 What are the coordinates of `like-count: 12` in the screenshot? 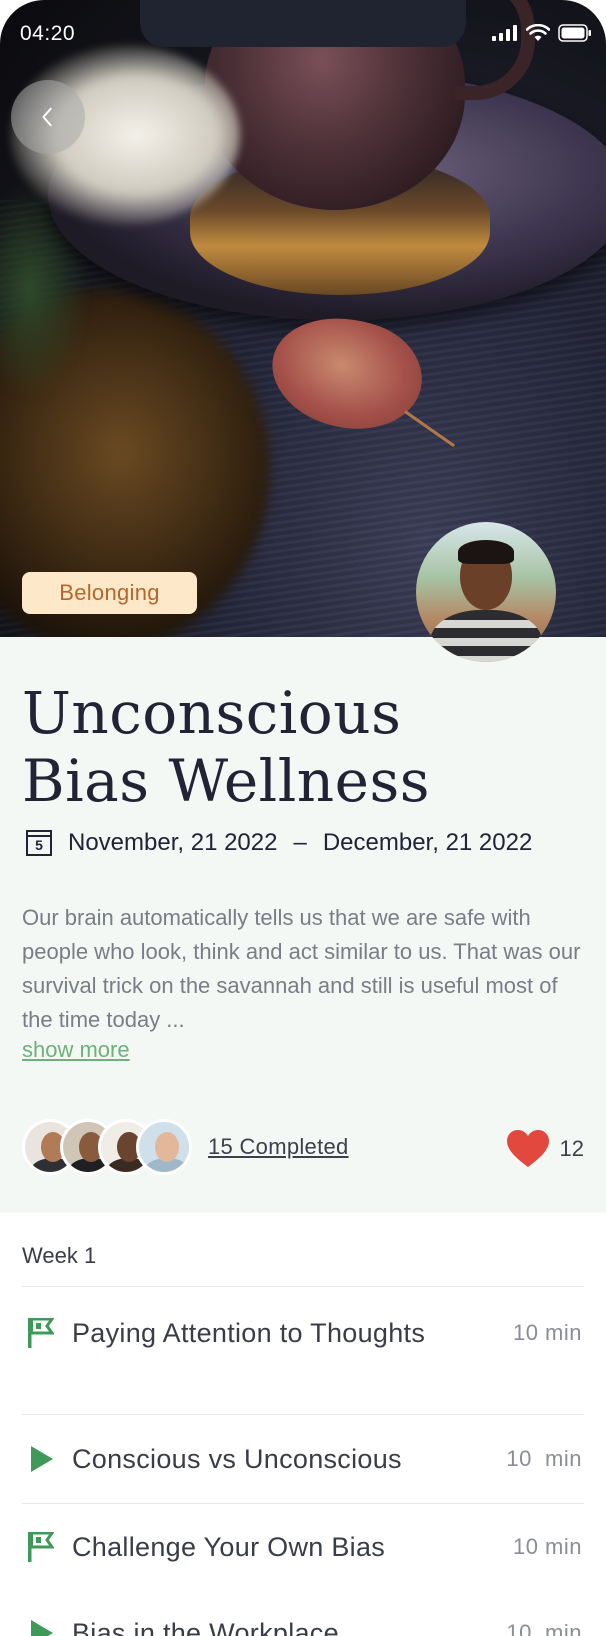 It's located at (571, 1148).